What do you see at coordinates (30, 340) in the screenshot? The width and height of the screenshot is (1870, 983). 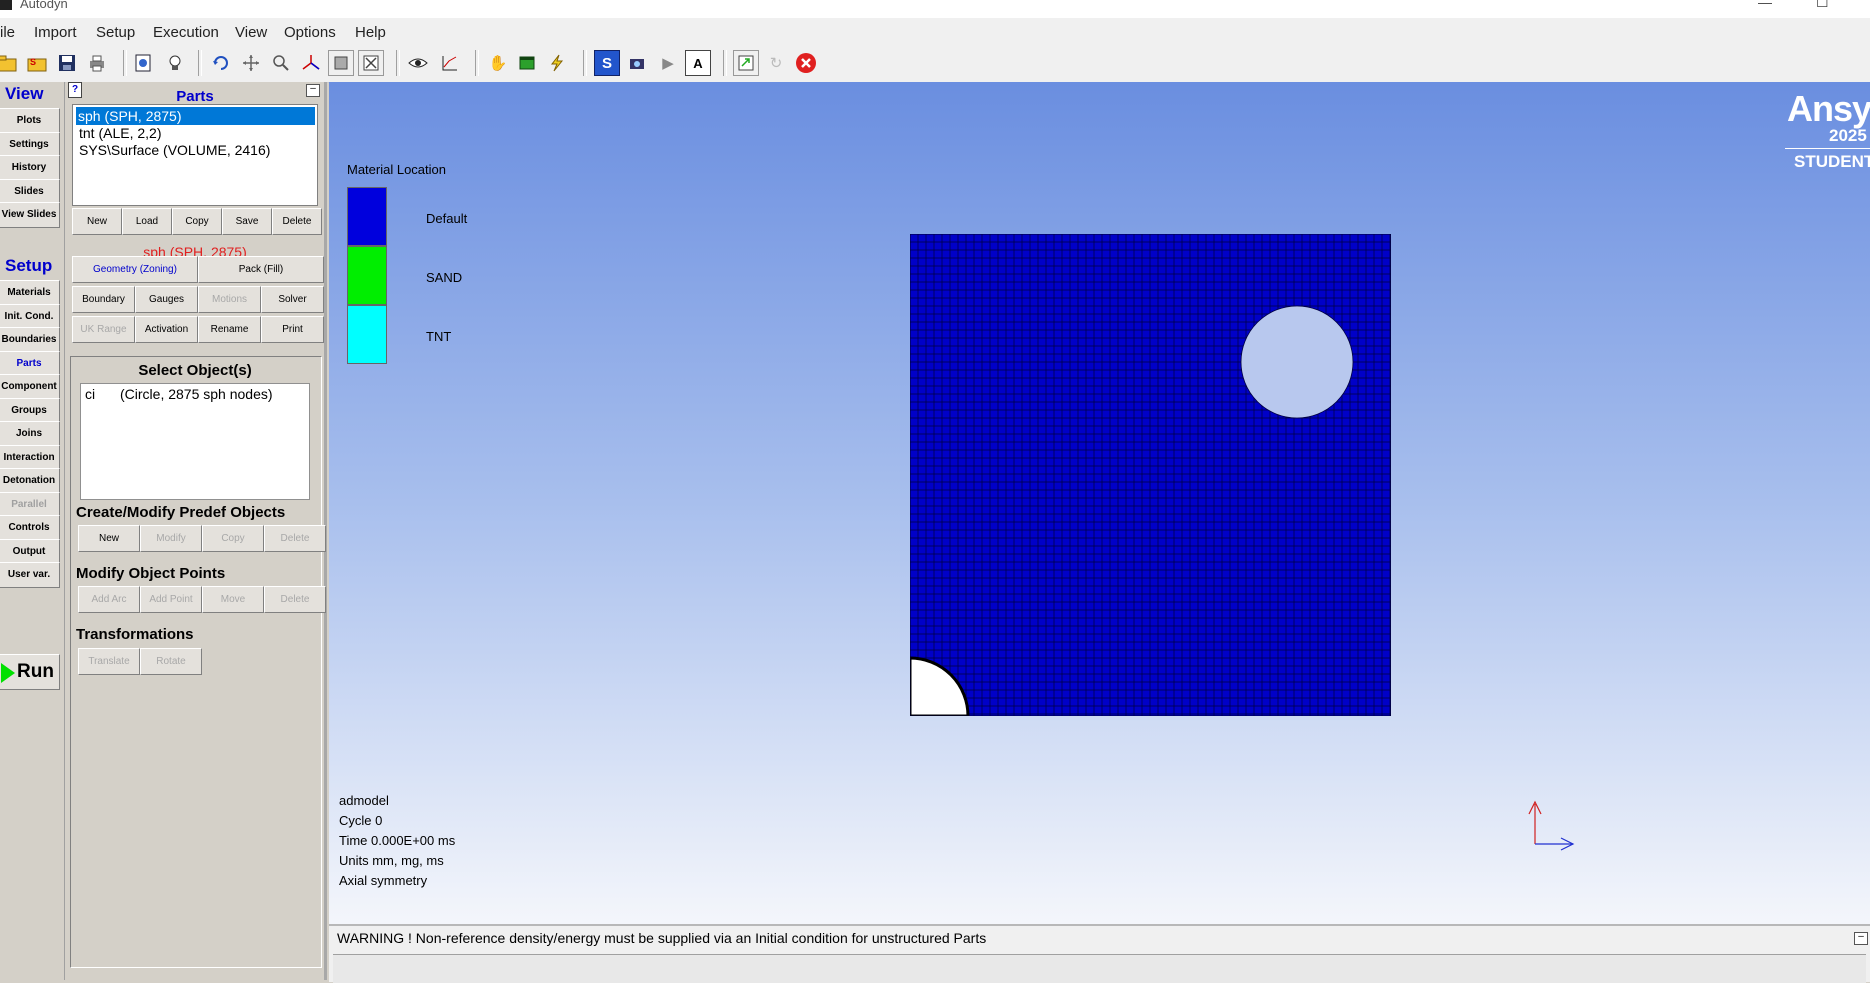 I see `nav-boundaries: Boundaries` at bounding box center [30, 340].